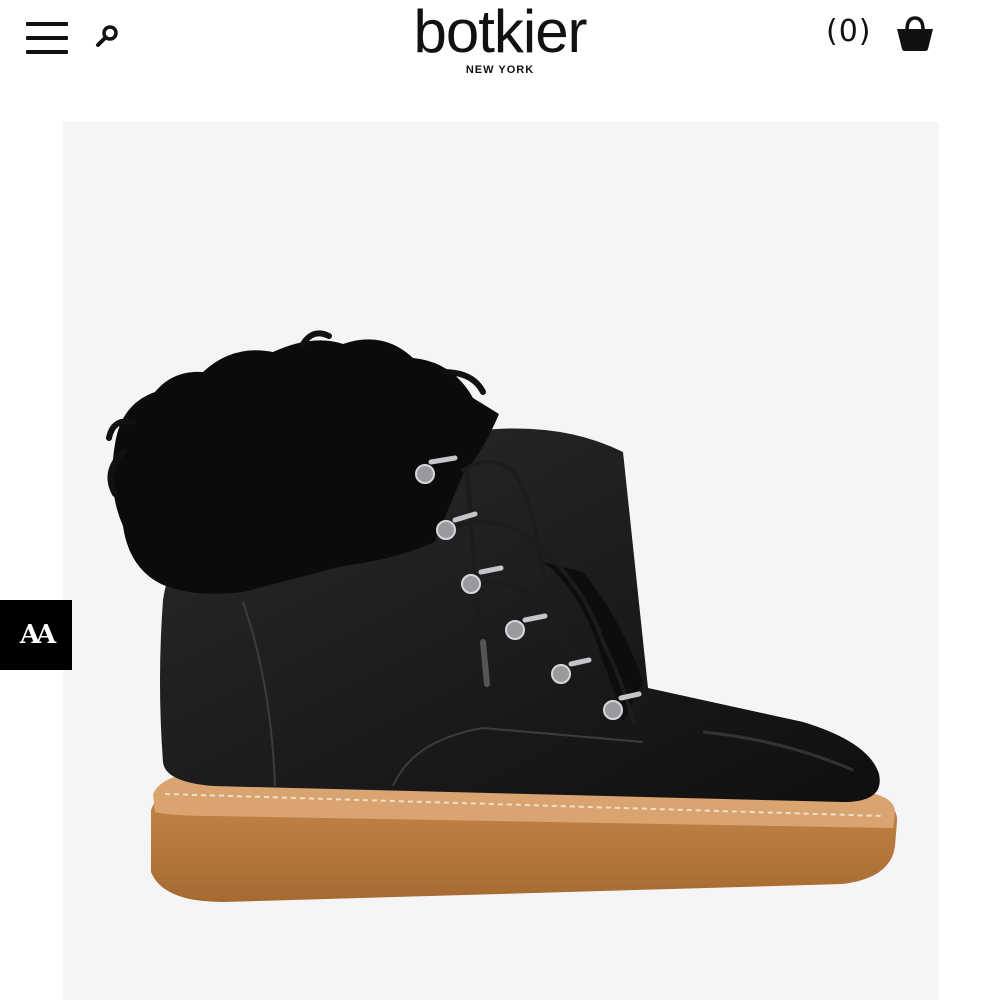  I want to click on shopping-basket-icon, so click(915, 33).